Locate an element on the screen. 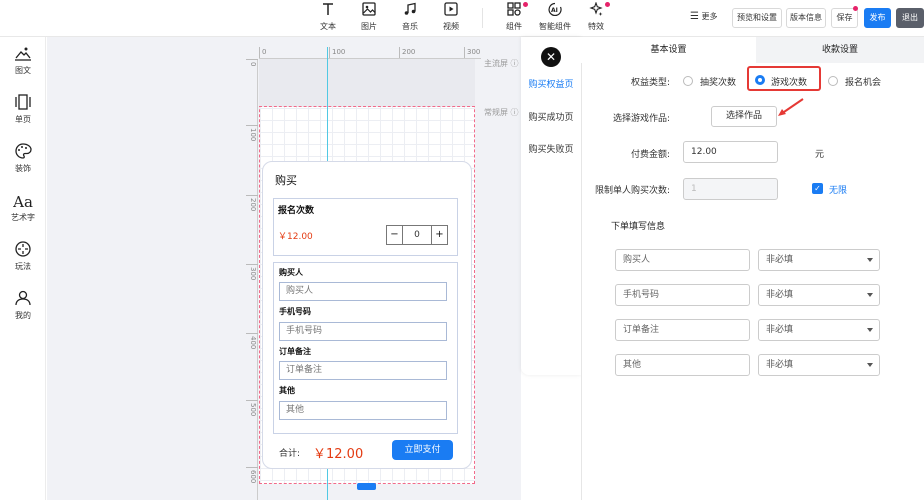 The height and width of the screenshot is (500, 924). version-info-button: 版本信息 is located at coordinates (806, 18).